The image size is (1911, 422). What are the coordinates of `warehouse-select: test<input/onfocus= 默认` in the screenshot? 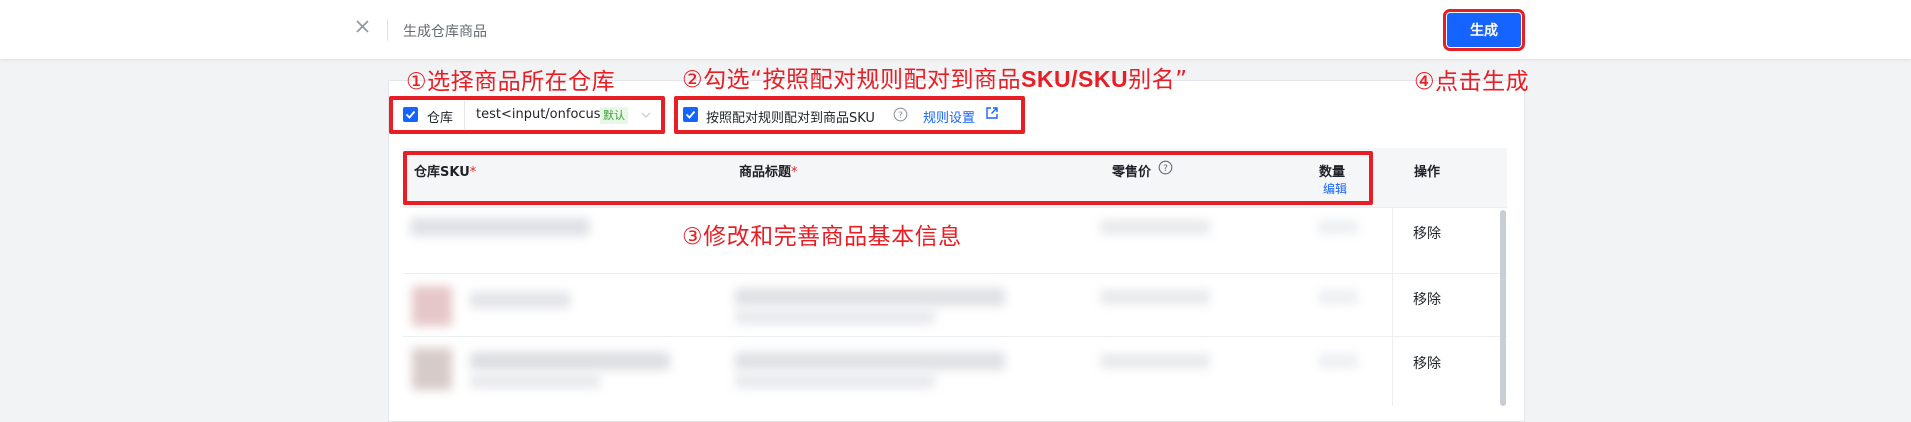 It's located at (562, 115).